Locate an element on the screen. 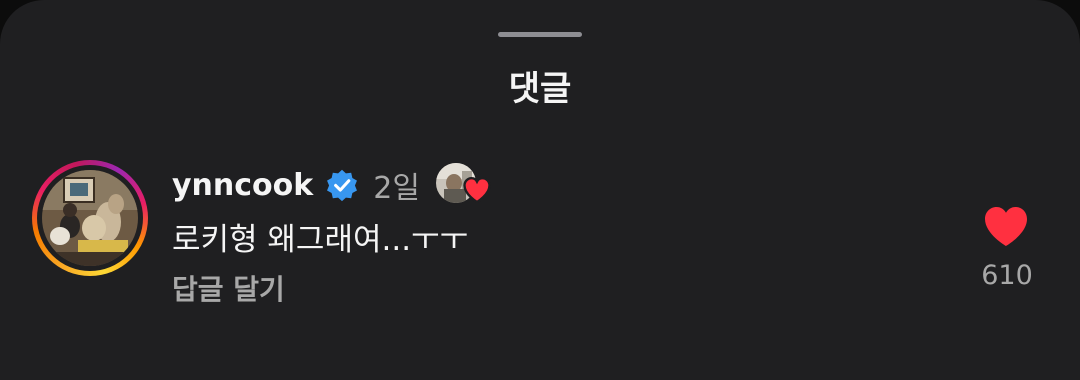 Image resolution: width=1080 pixels, height=380 pixels. avatar-story-ring is located at coordinates (90, 218).